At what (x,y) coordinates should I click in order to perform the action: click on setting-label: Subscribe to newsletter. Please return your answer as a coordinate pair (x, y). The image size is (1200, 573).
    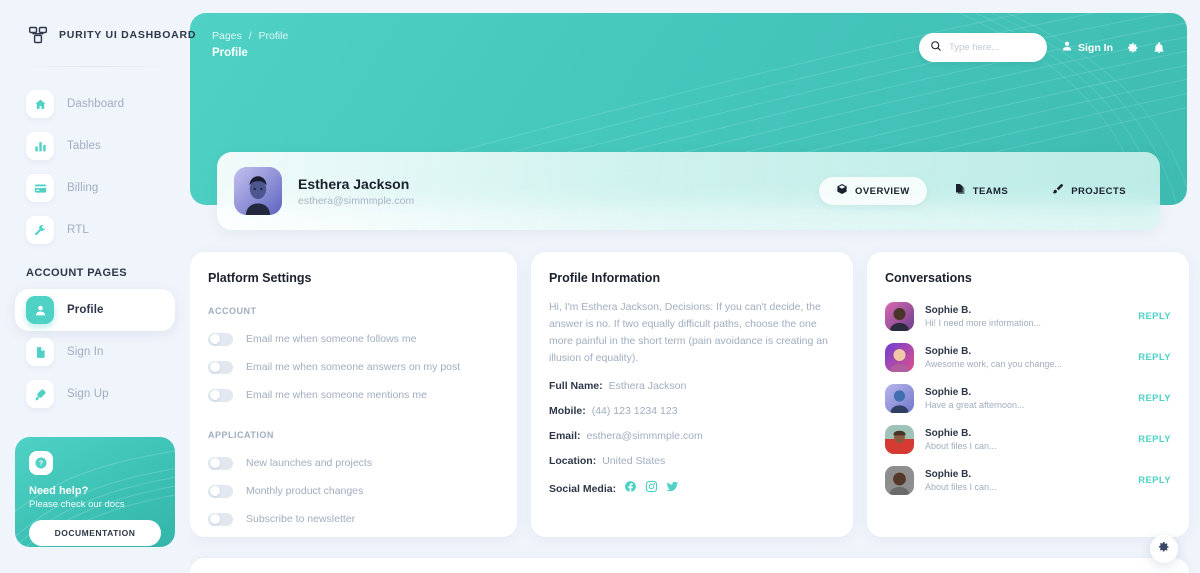
    Looking at the image, I should click on (301, 519).